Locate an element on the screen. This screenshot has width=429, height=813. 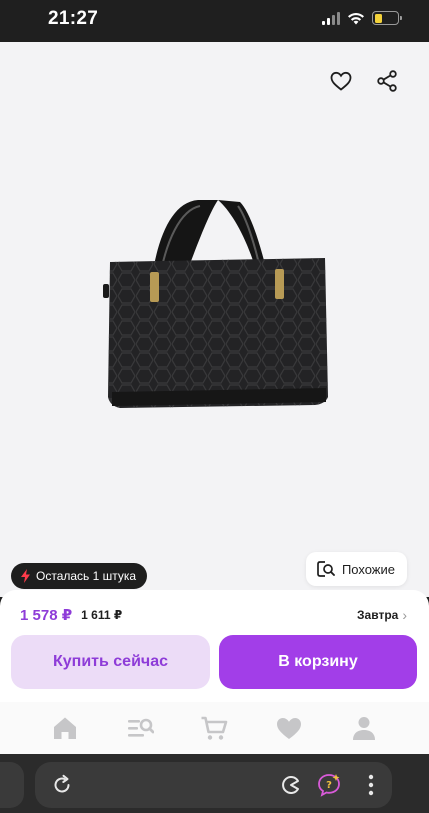
chevron-right-icon: › is located at coordinates (404, 615).